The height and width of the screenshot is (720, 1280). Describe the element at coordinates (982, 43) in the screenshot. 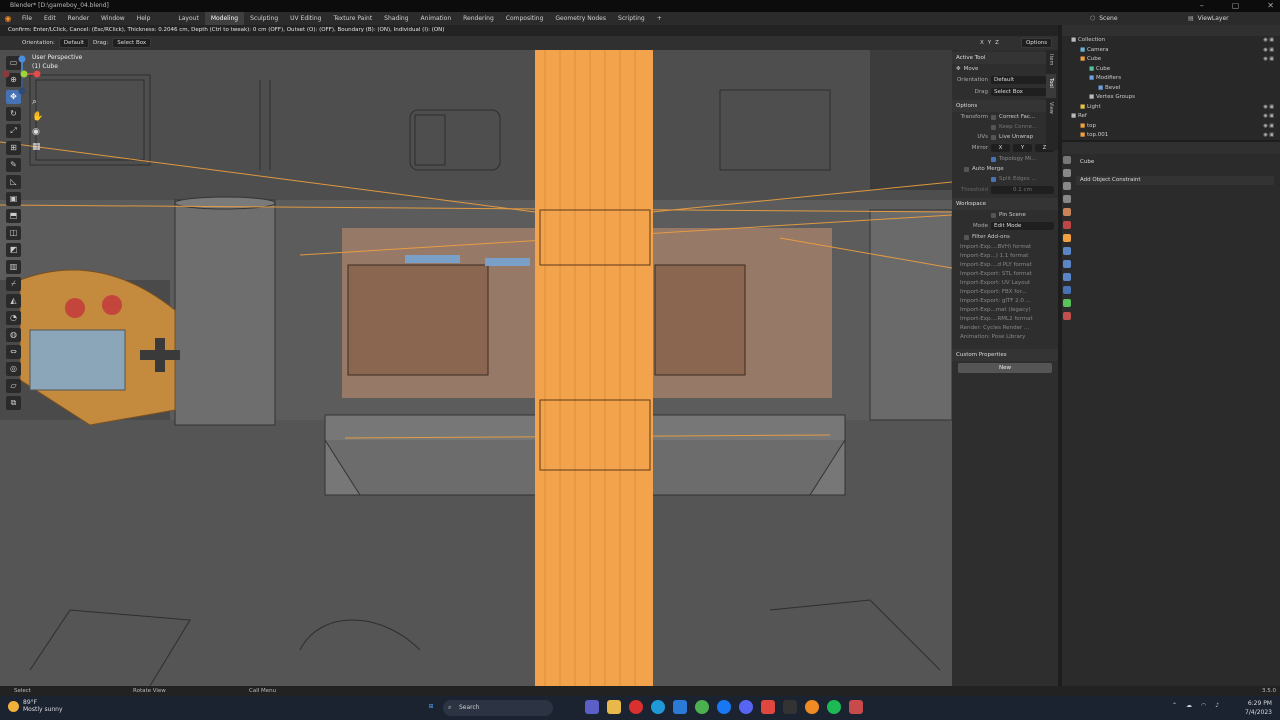

I see `axis-x-toggle: X` at that location.